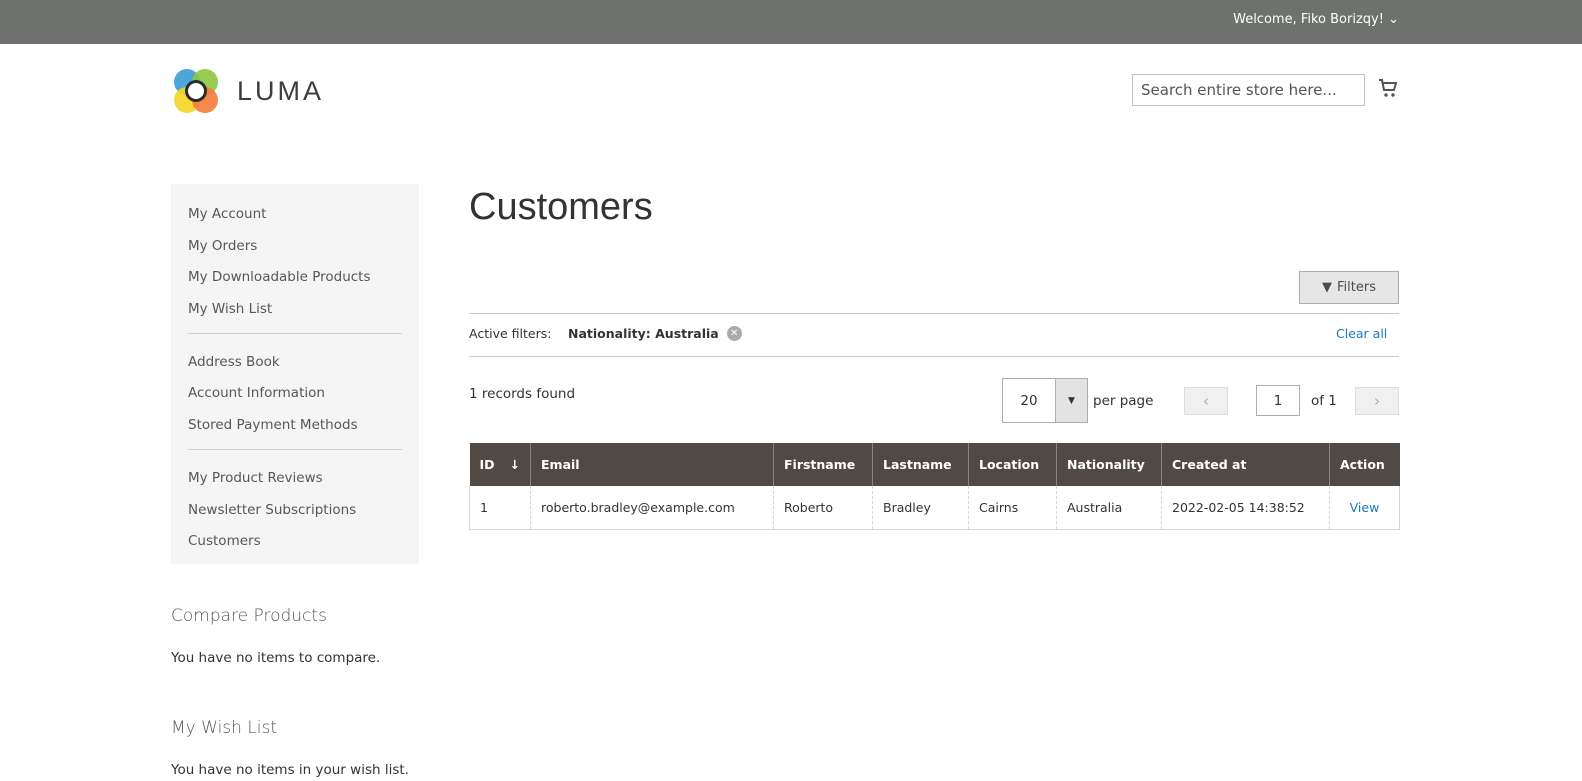 This screenshot has height=781, width=1582. What do you see at coordinates (295, 220) in the screenshot?
I see `nav-my-account: My Account` at bounding box center [295, 220].